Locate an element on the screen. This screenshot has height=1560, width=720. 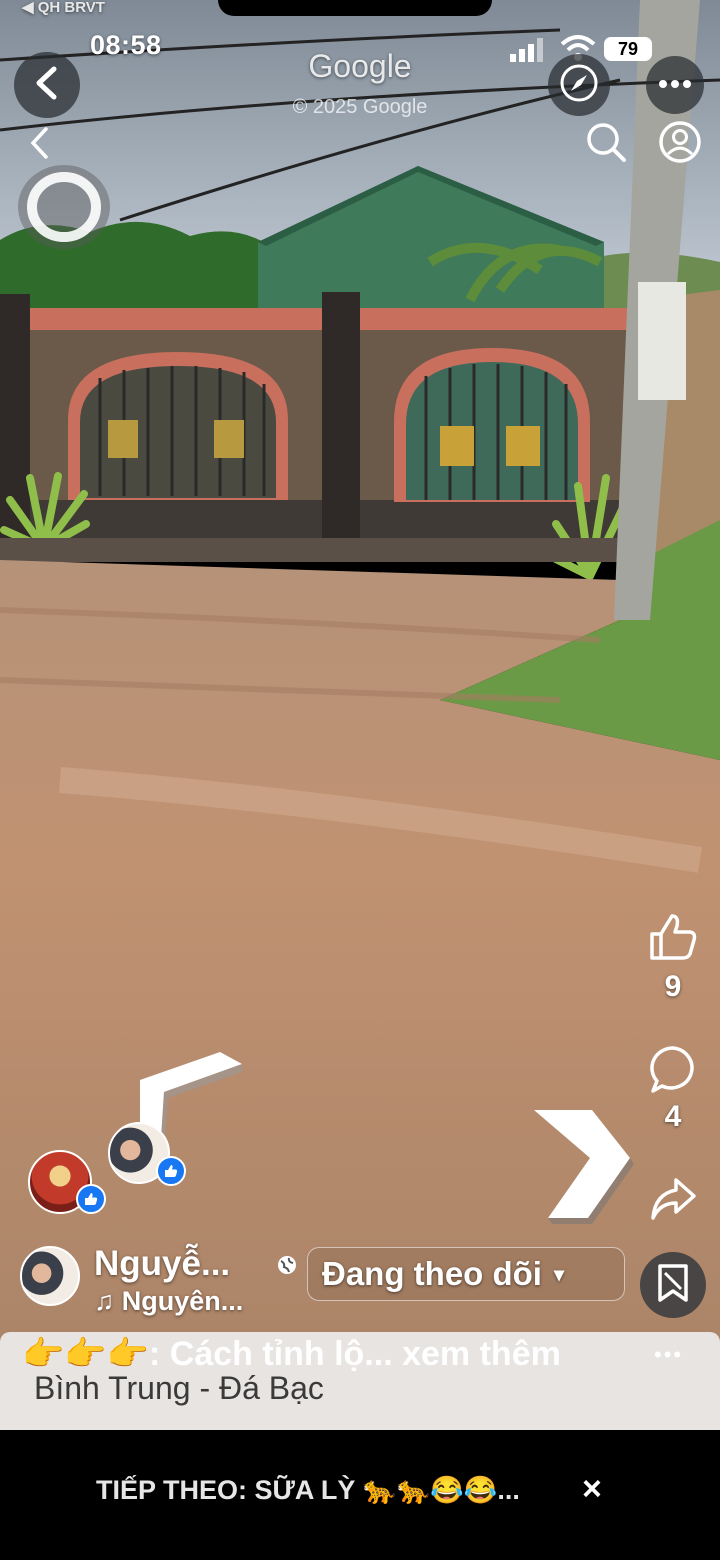
chevron-down-icon: ▾ is located at coordinates (559, 1274).